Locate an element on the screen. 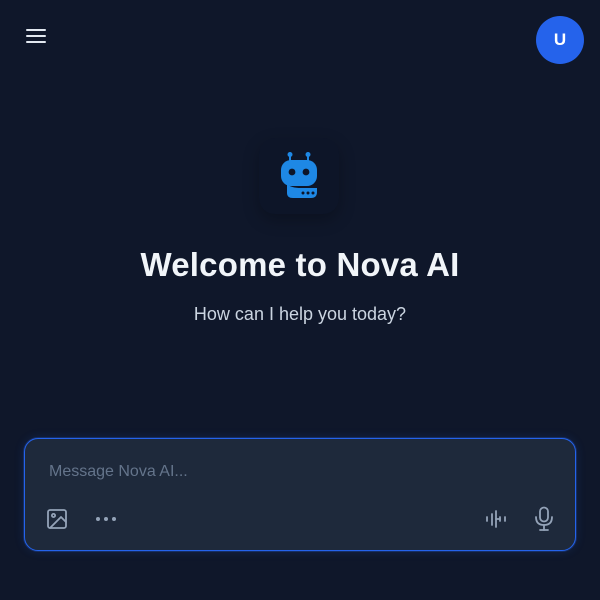 The width and height of the screenshot is (600, 600). welcome-subtitle: How can I help you today? is located at coordinates (300, 314).